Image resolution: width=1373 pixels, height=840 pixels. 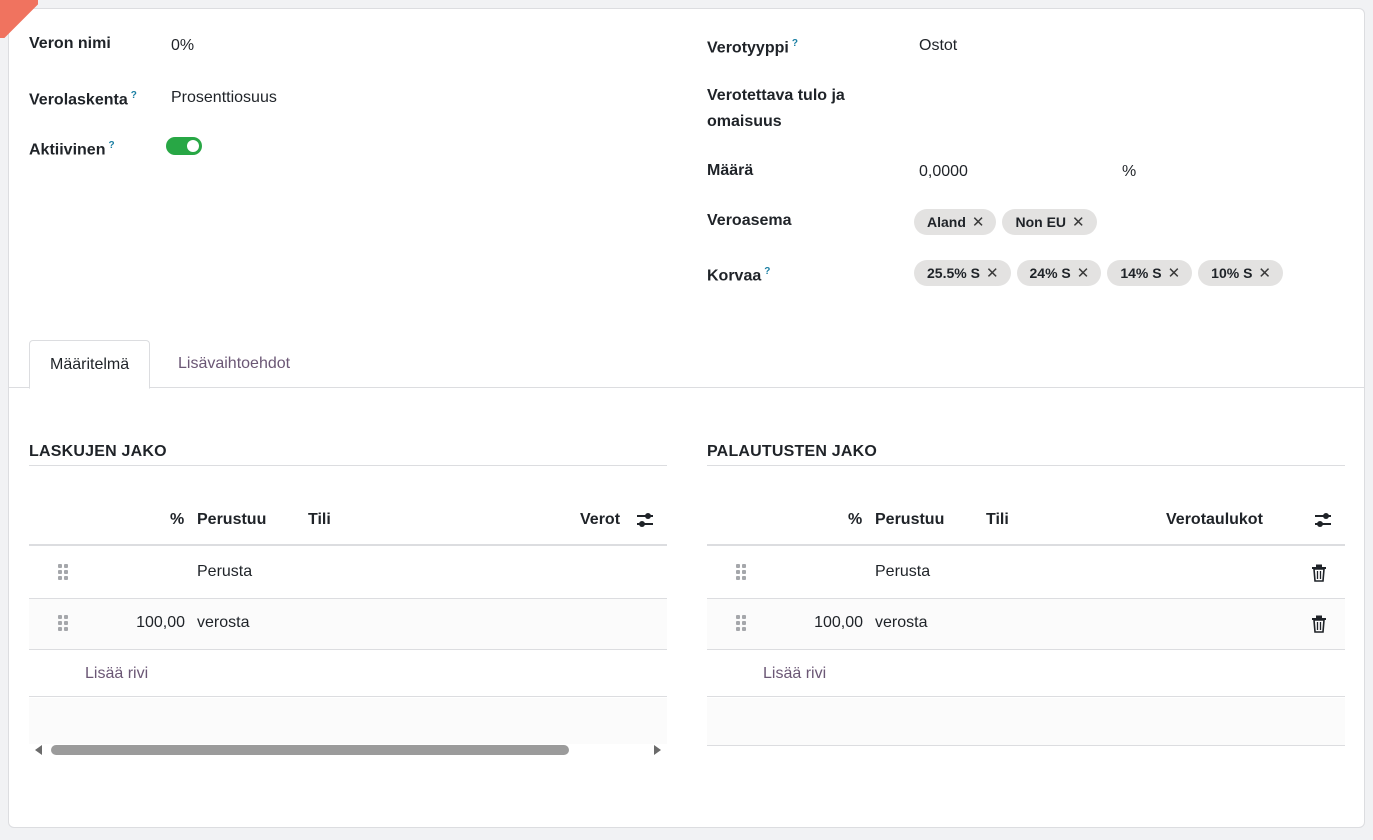 I want to click on tag-24: 24% S ✕, so click(x=1059, y=273).